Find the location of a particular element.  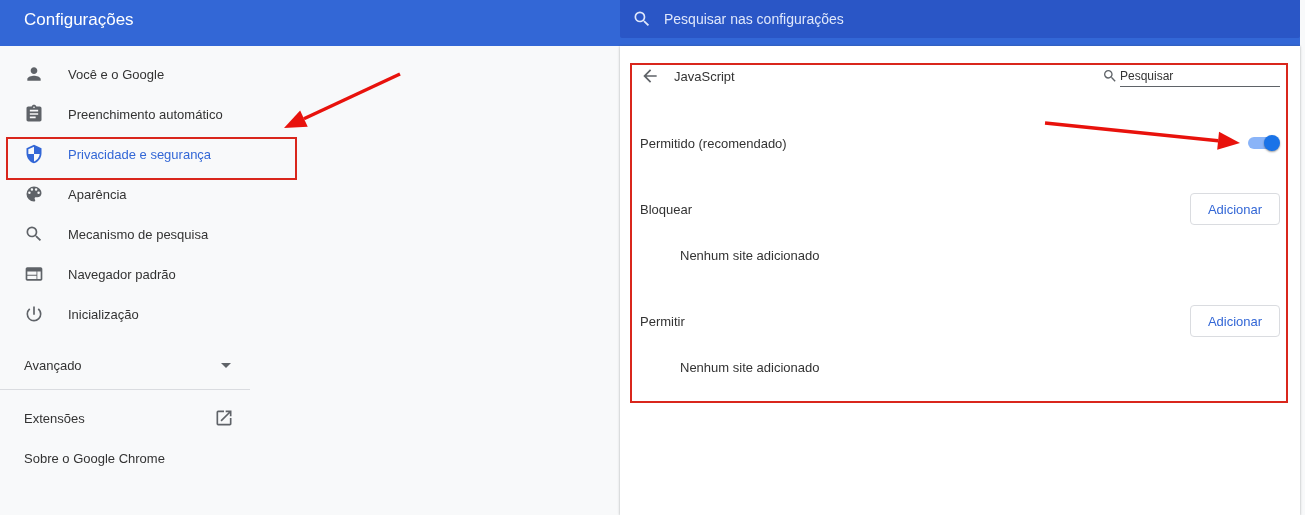

clipboard-icon is located at coordinates (34, 114).